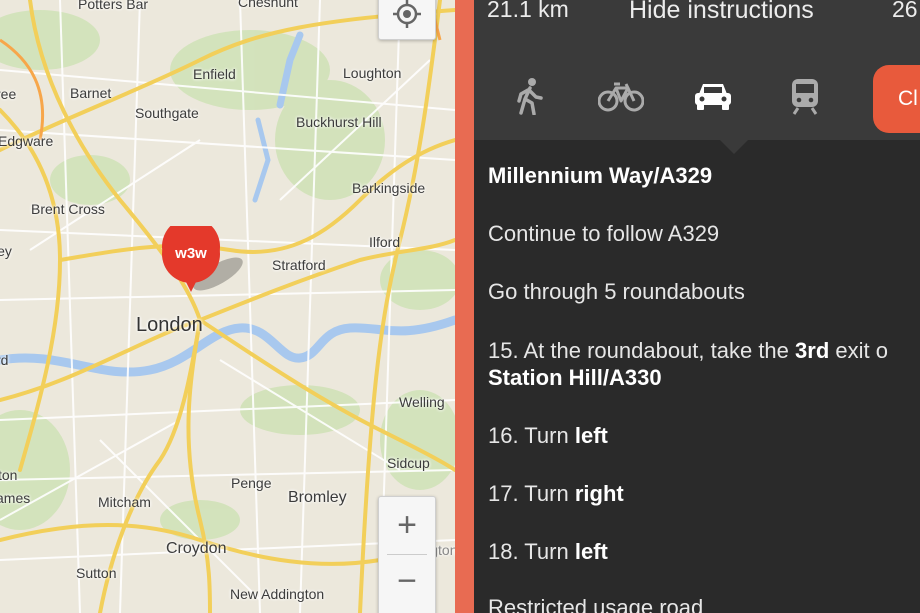 The width and height of the screenshot is (920, 613). I want to click on instruction-item: 17. Turn right, so click(556, 494).